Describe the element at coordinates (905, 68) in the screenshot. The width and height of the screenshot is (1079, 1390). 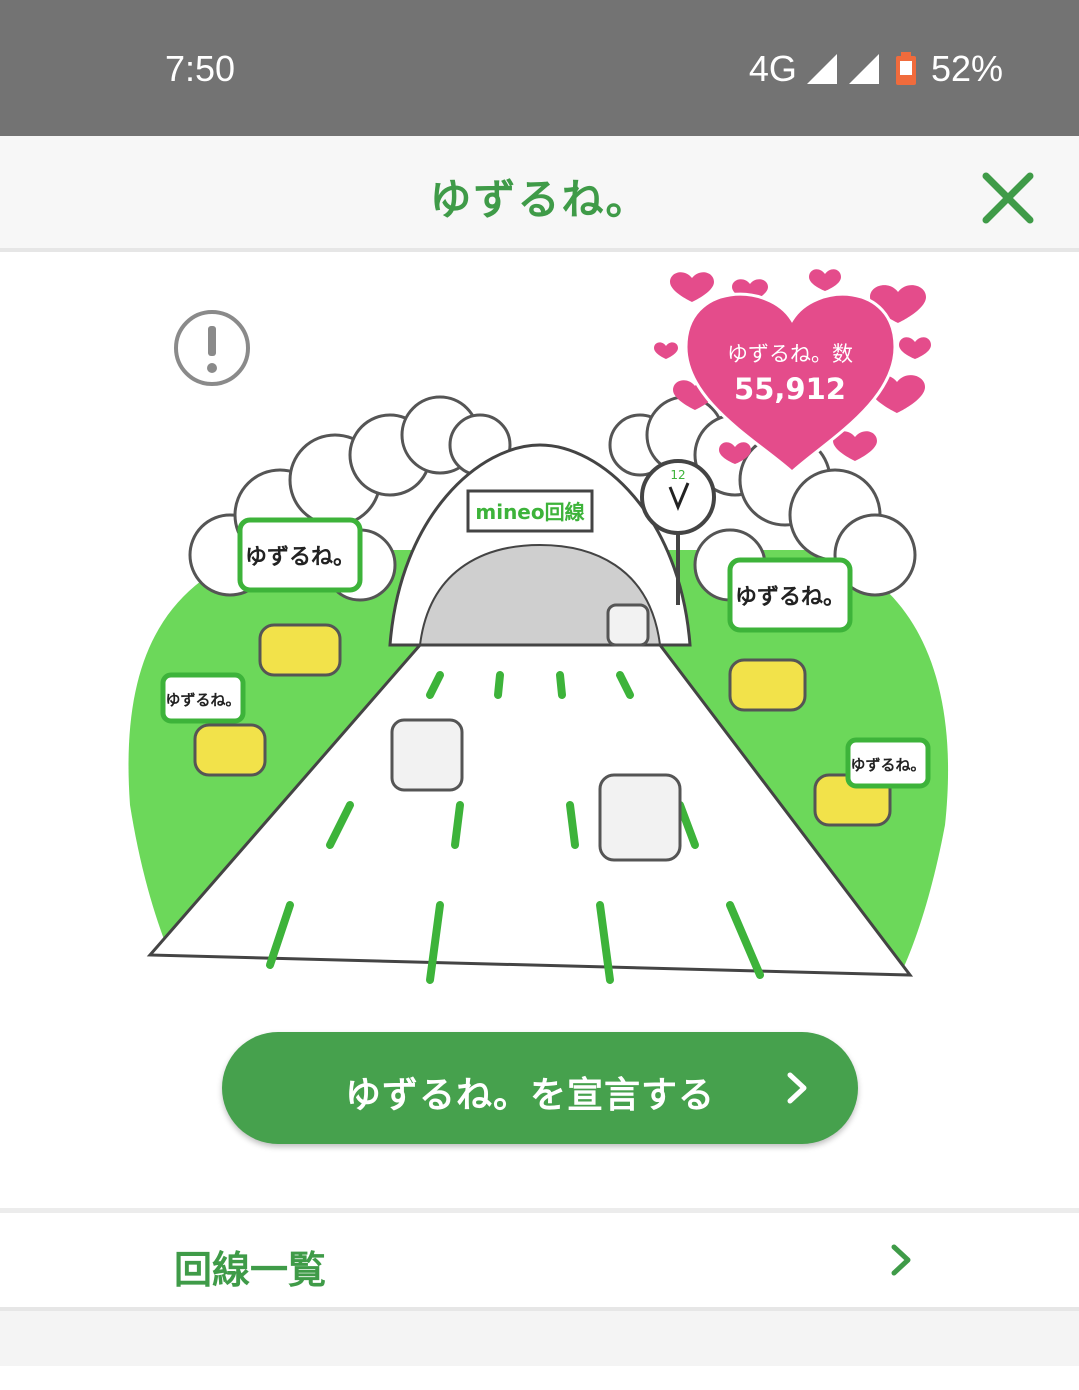
I see `battery-icon` at that location.